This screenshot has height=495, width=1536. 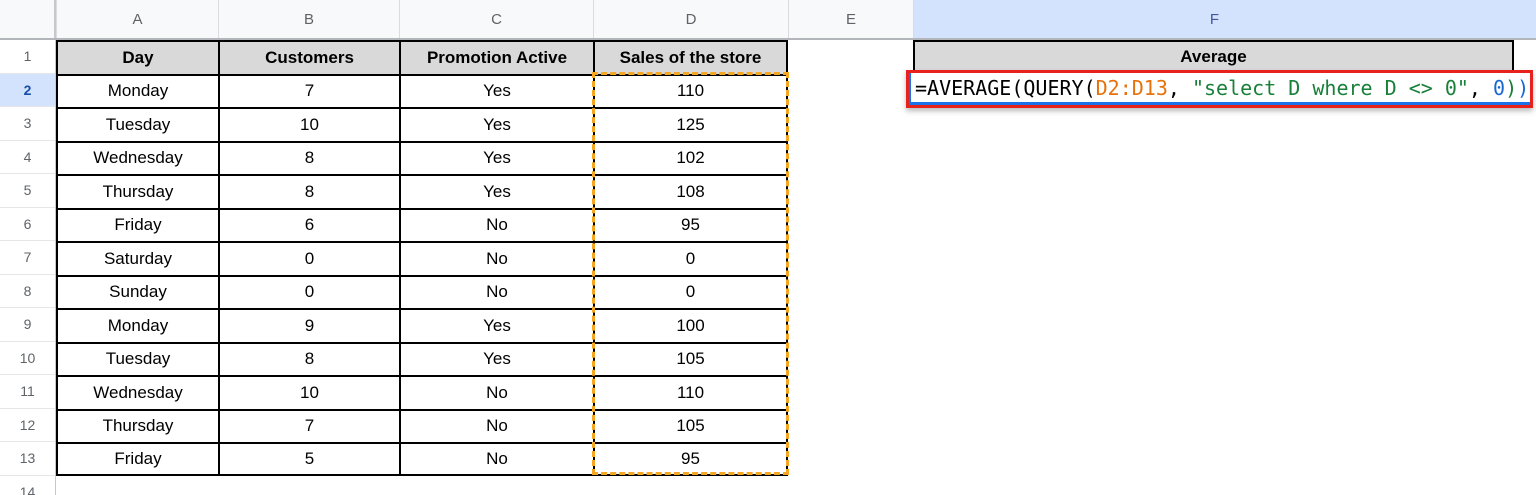 I want to click on table-row: Thursday 8 Yes 108, so click(x=422, y=191).